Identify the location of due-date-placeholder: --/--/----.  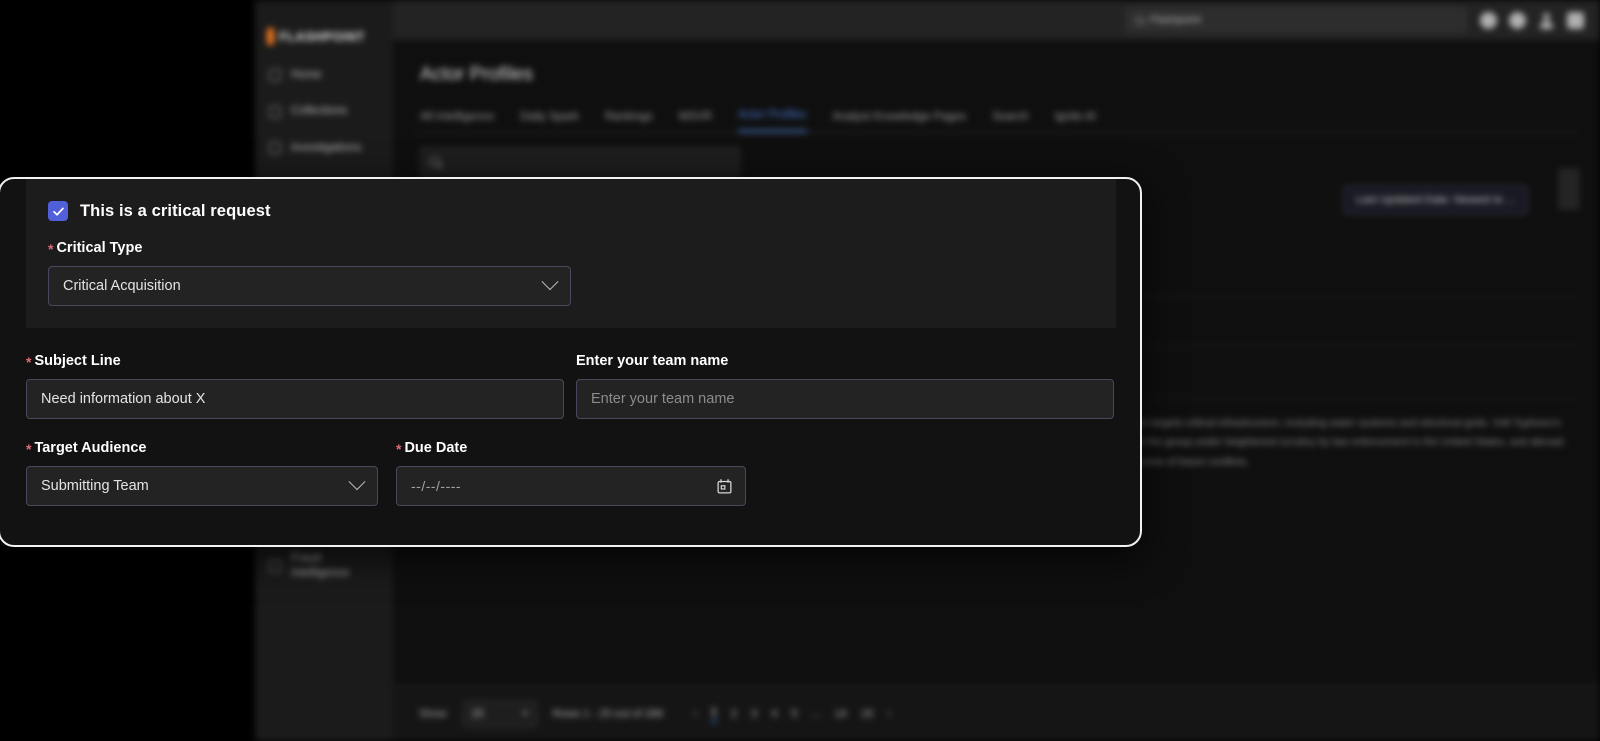
(436, 486).